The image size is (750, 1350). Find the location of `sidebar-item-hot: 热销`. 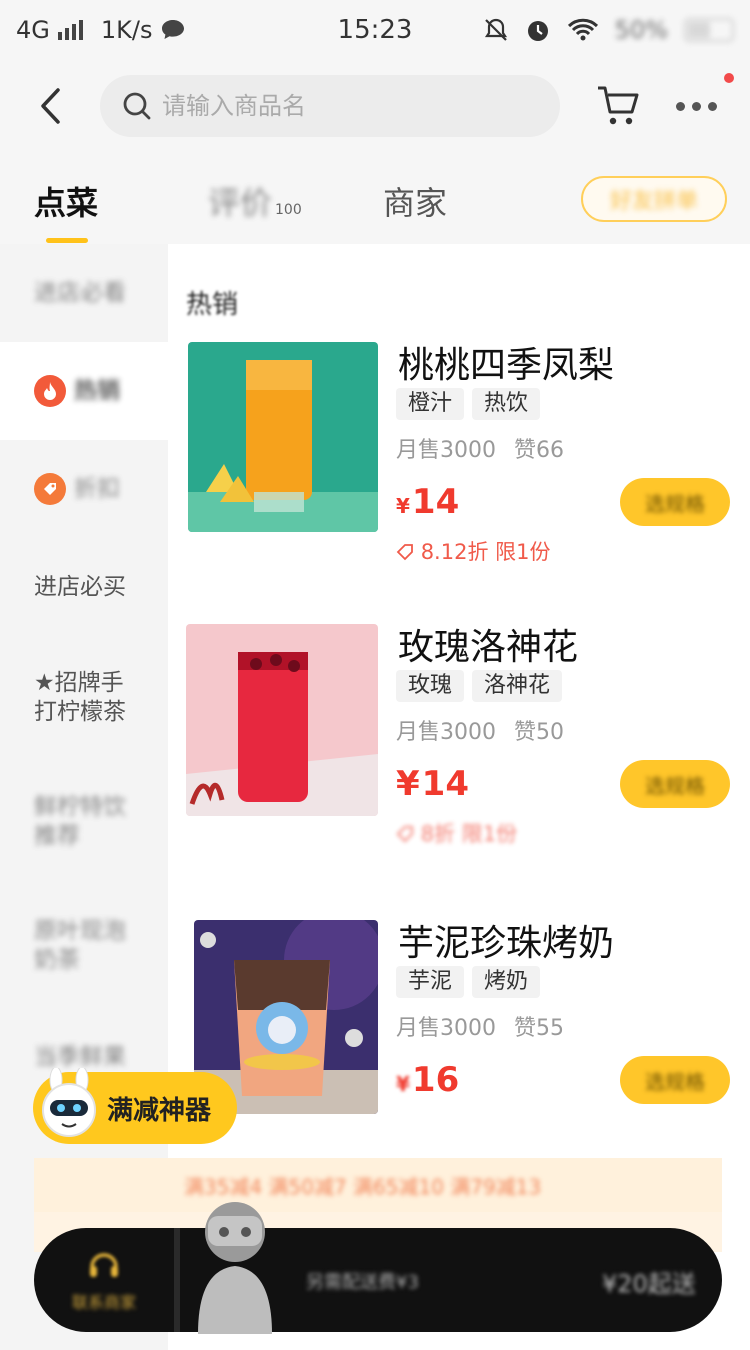

sidebar-item-hot: 热销 is located at coordinates (84, 391).